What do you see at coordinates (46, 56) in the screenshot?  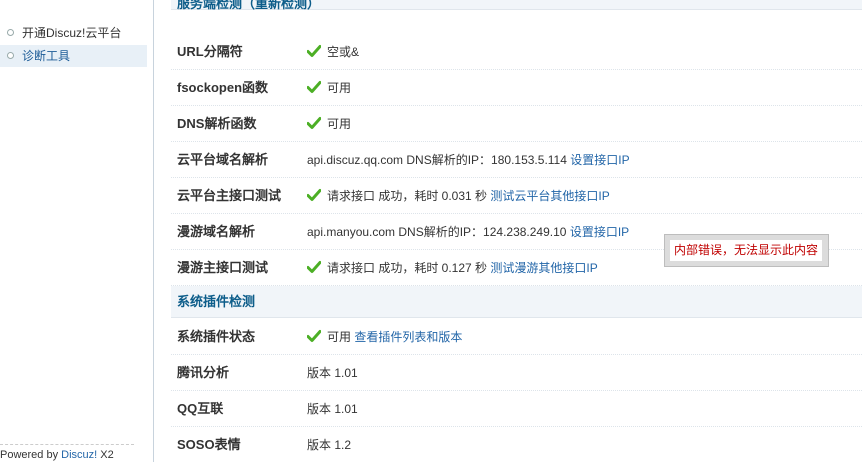 I see `sidebar-item-label: 诊断工具` at bounding box center [46, 56].